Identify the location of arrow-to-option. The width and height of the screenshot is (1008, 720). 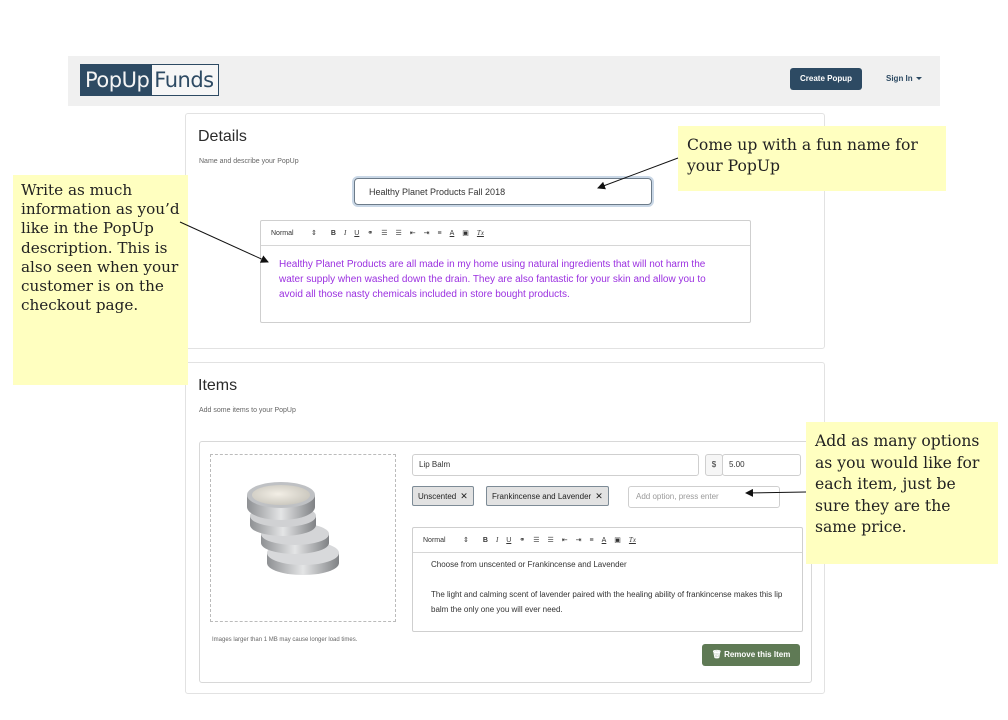
(776, 492).